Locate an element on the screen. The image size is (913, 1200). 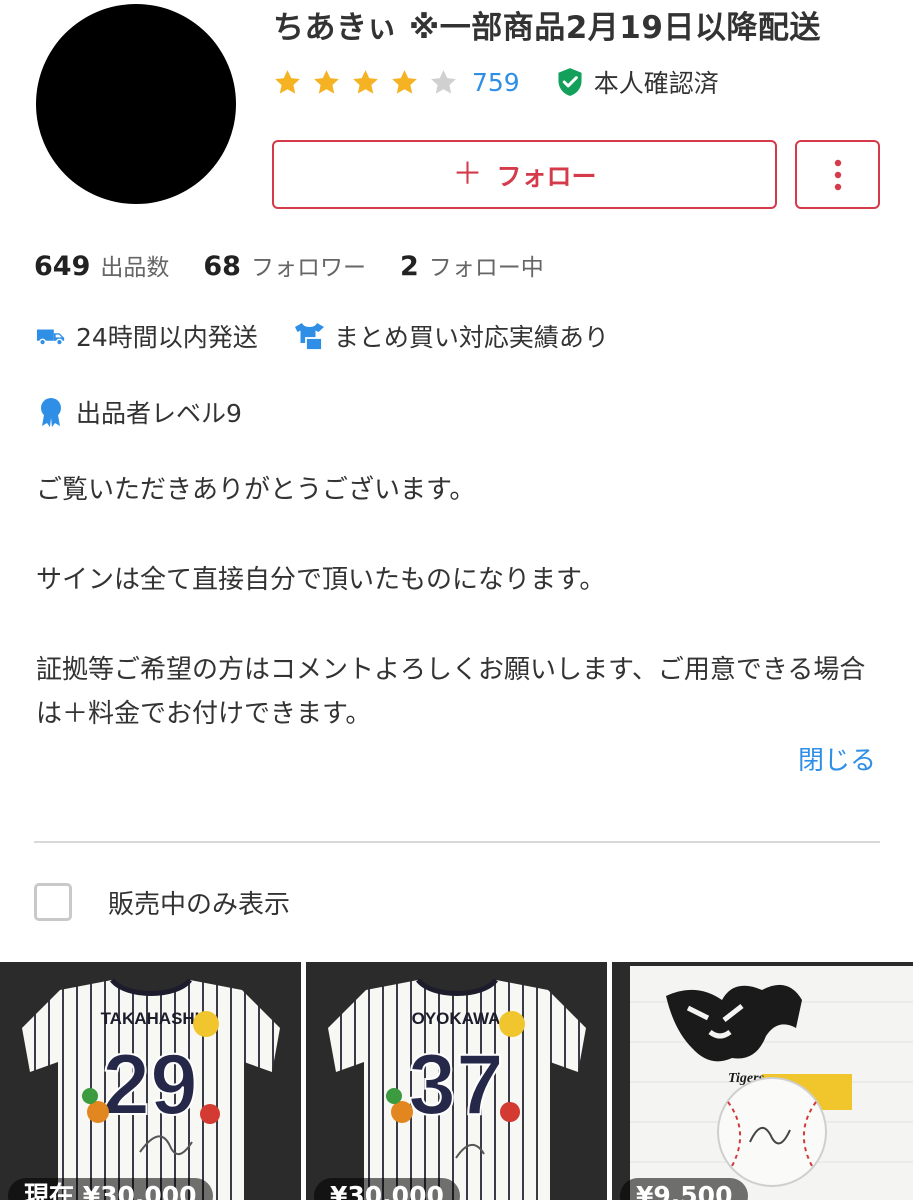
stat-label: フォロワー is located at coordinates (308, 268).